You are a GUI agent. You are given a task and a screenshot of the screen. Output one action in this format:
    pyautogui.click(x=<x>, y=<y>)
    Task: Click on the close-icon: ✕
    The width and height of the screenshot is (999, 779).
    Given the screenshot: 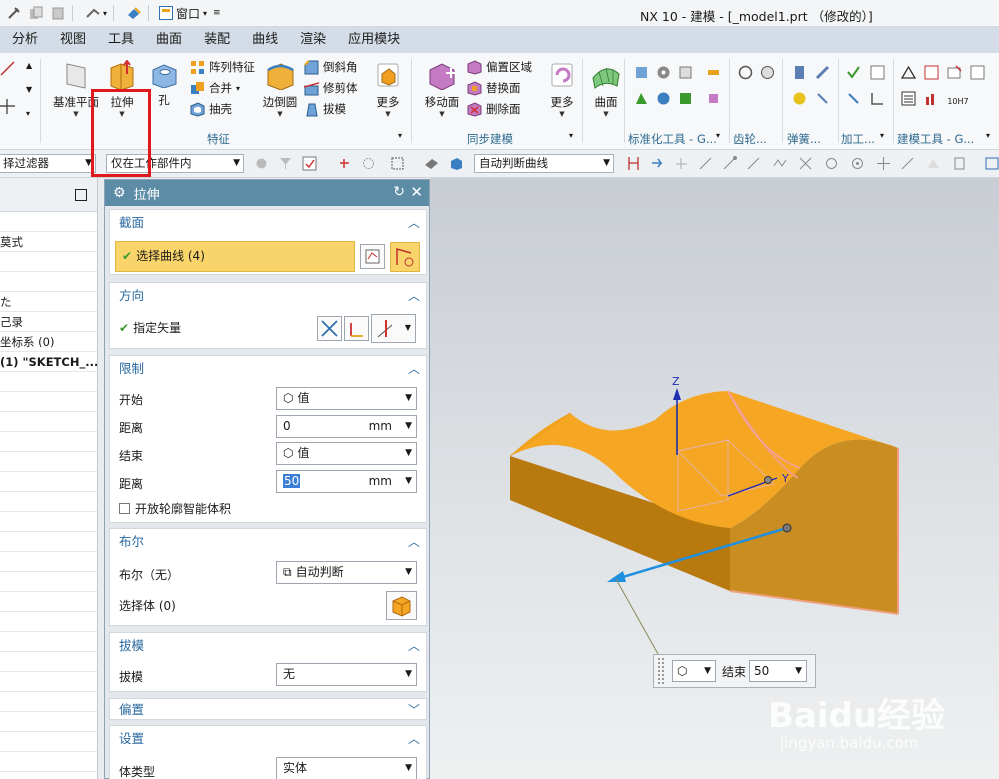 What is the action you would take?
    pyautogui.click(x=416, y=192)
    